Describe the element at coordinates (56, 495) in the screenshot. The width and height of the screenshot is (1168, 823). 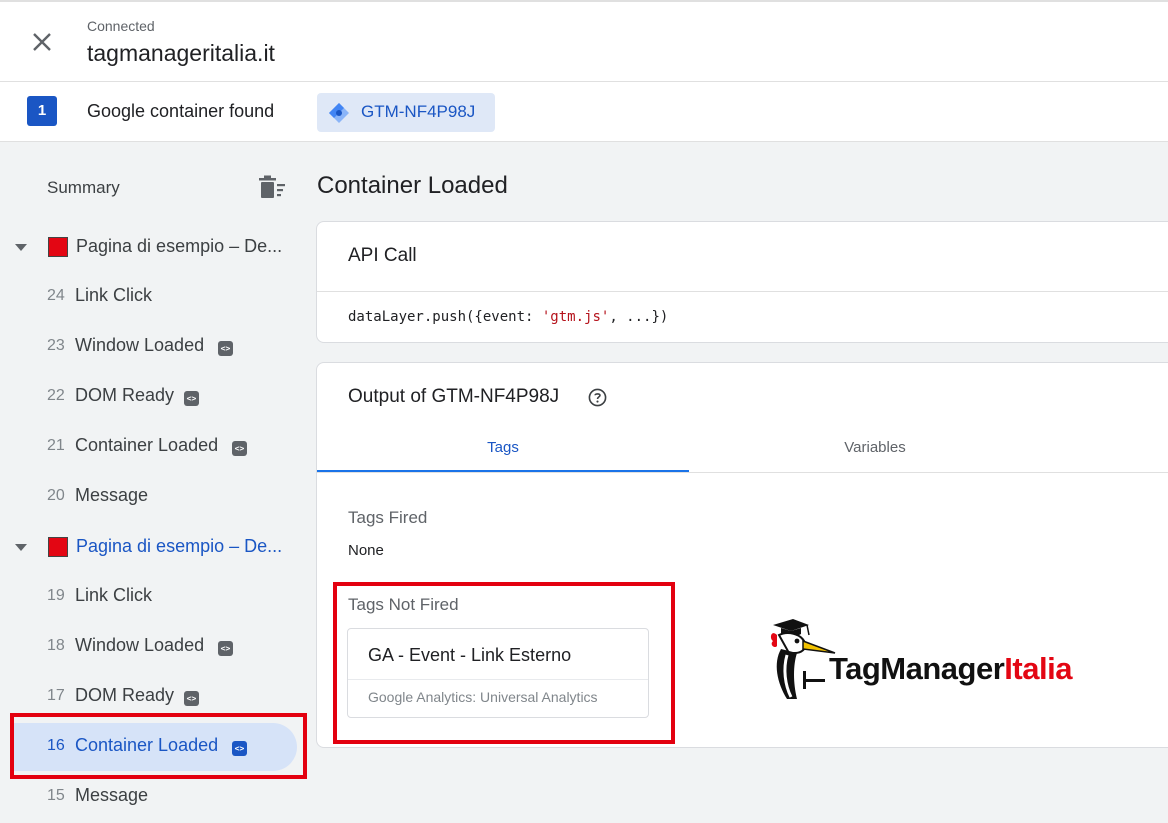
I see `event-number: 20` at that location.